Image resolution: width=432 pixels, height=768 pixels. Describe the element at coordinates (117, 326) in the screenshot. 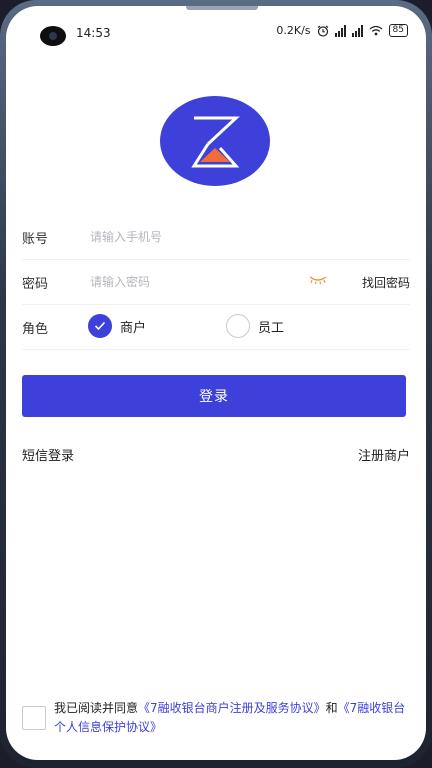

I see `role-option-merchant: 商户` at that location.